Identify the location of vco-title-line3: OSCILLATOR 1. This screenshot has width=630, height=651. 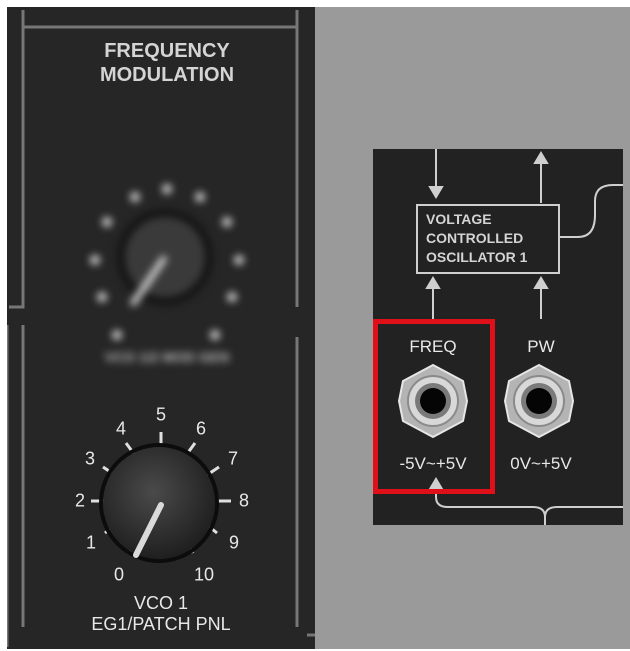
(477, 257).